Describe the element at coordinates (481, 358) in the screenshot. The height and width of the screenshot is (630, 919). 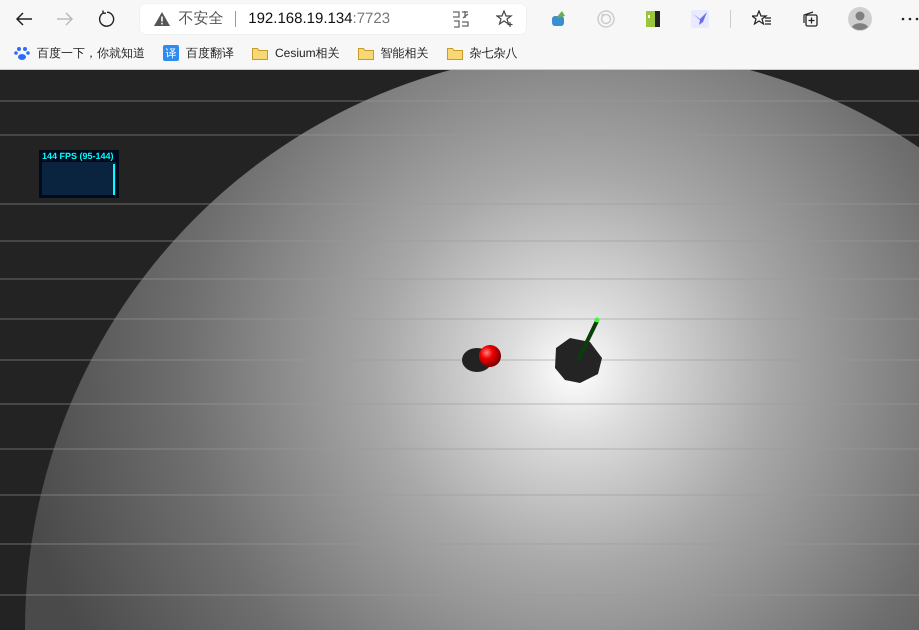
I see `sphere-with-shadow` at that location.